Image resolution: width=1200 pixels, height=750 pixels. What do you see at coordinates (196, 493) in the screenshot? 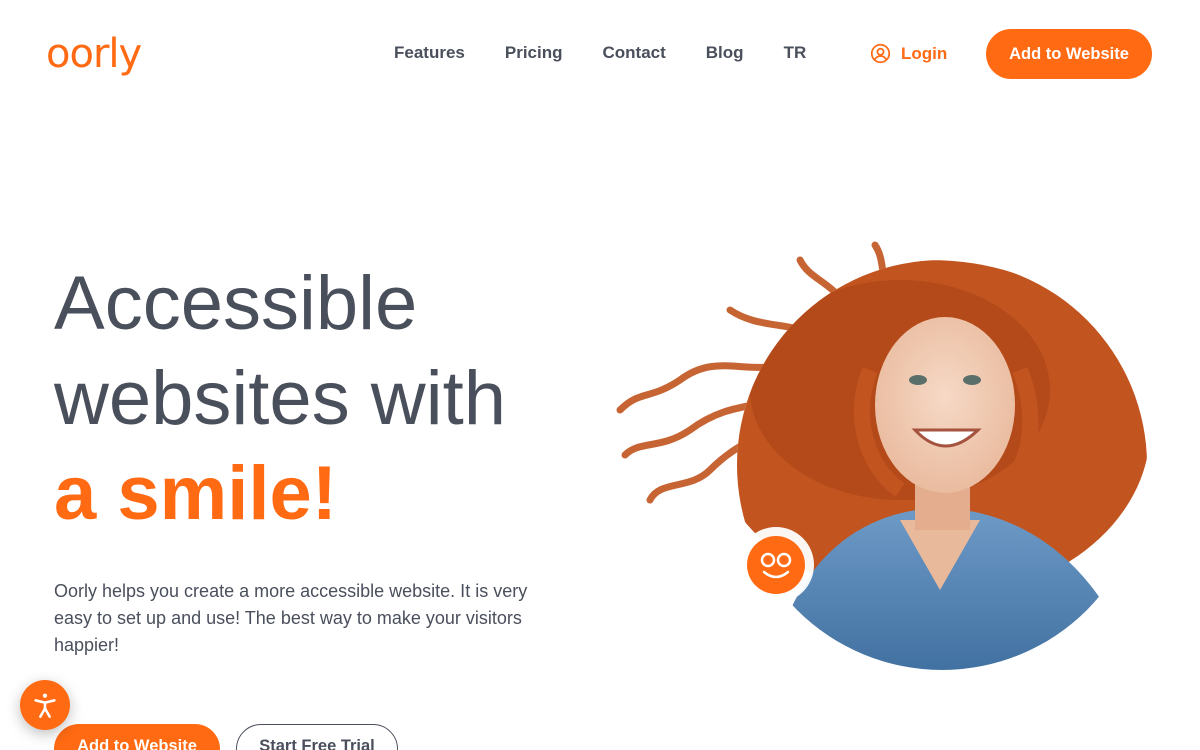
I see `headline-accent: a smile!` at bounding box center [196, 493].